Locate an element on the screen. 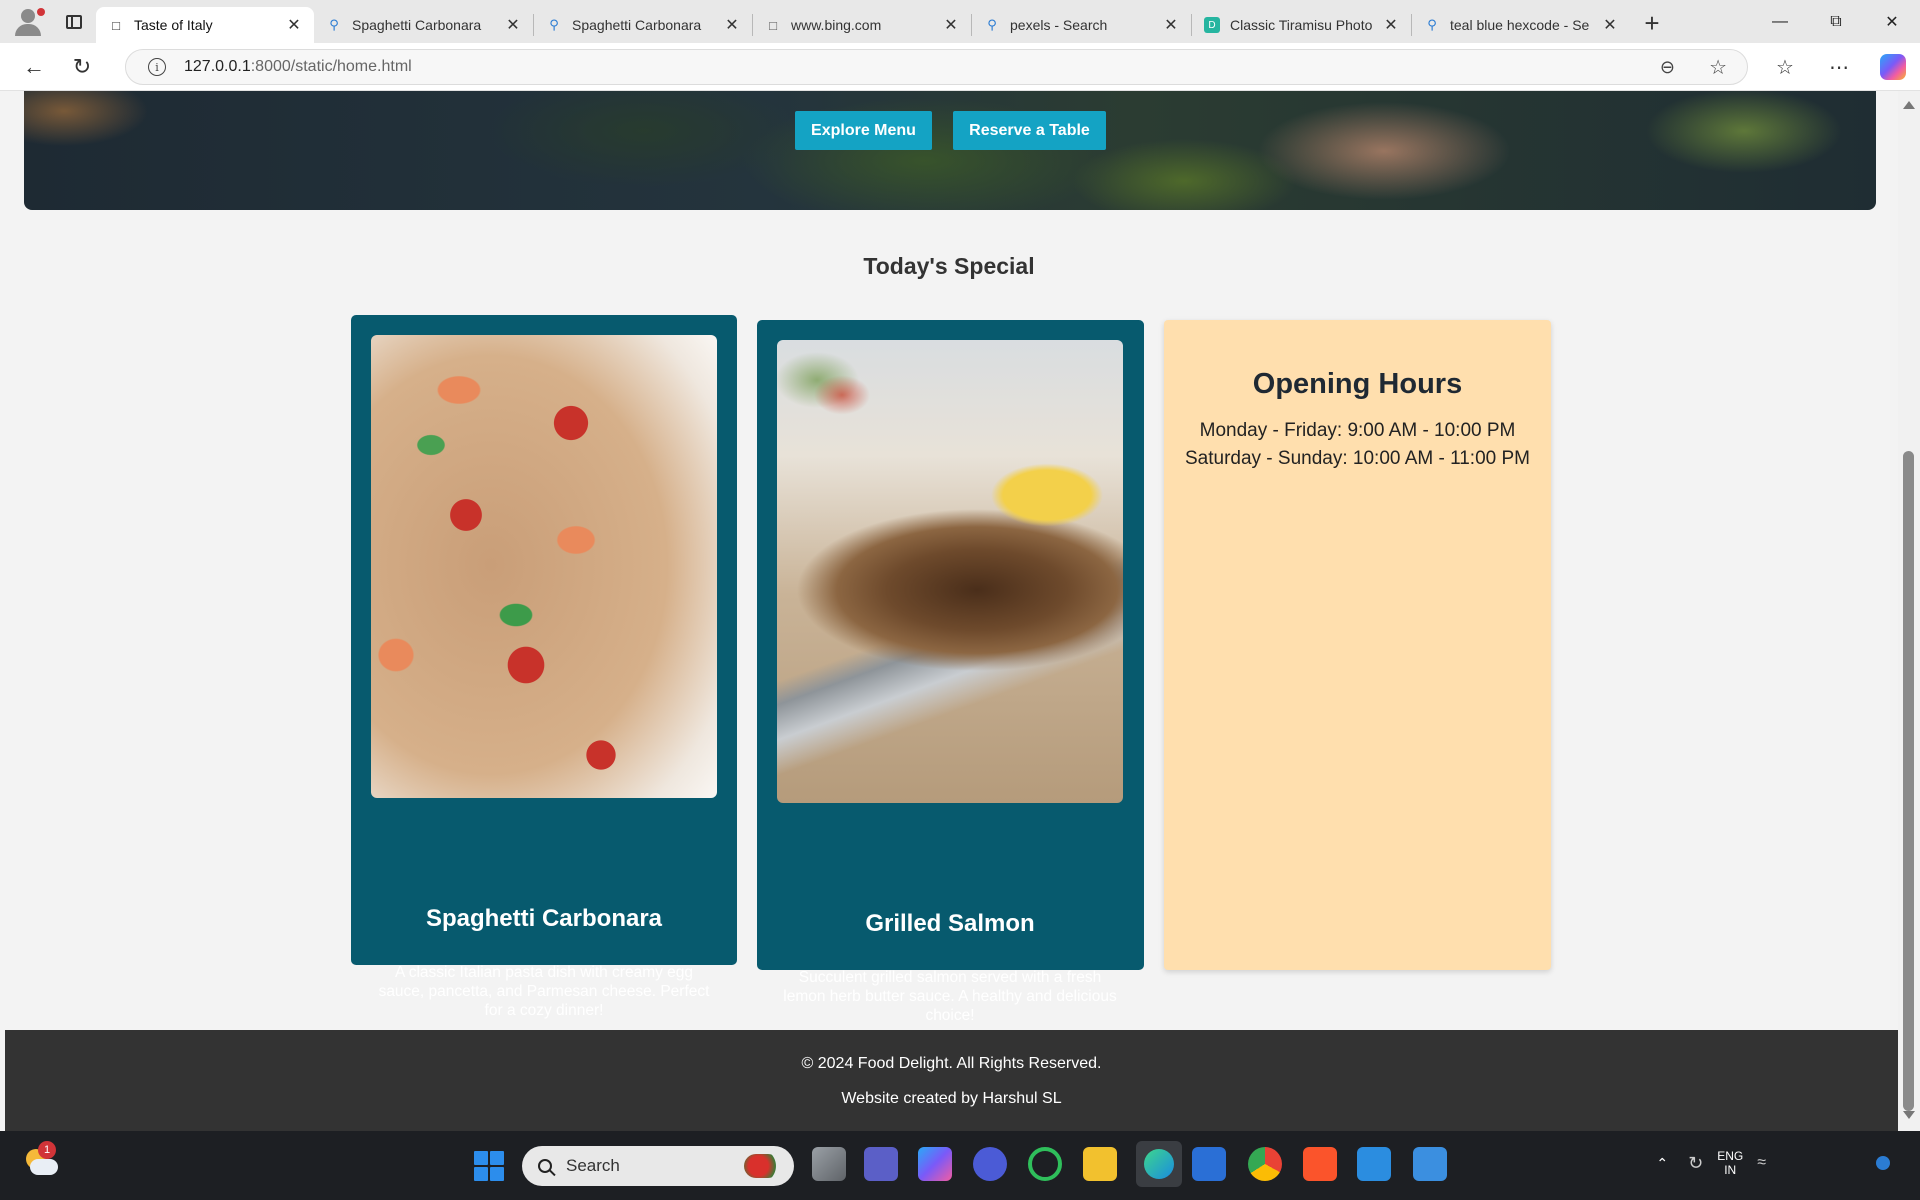 The image size is (1920, 1200). language-indicator: ENG IN is located at coordinates (1730, 1163).